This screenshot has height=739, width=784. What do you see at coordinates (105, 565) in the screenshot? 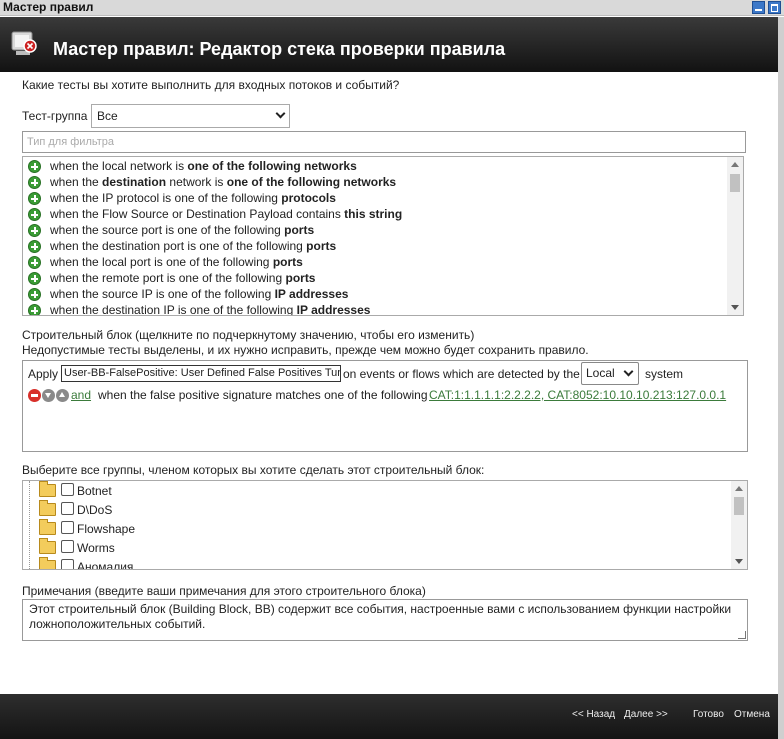
I see `group-label: Аномалия` at bounding box center [105, 565].